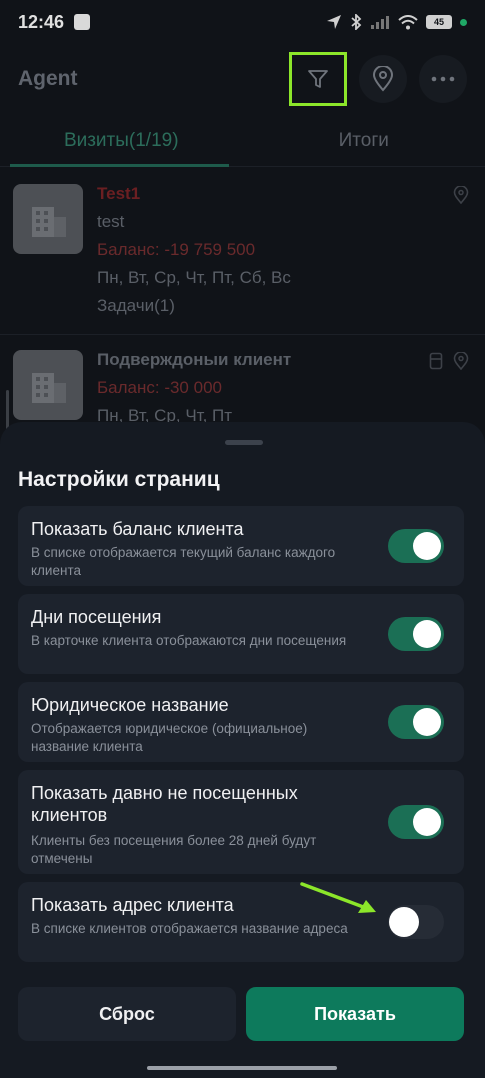 This screenshot has width=485, height=1078. What do you see at coordinates (338, 897) in the screenshot?
I see `annotation-arrow-icon` at bounding box center [338, 897].